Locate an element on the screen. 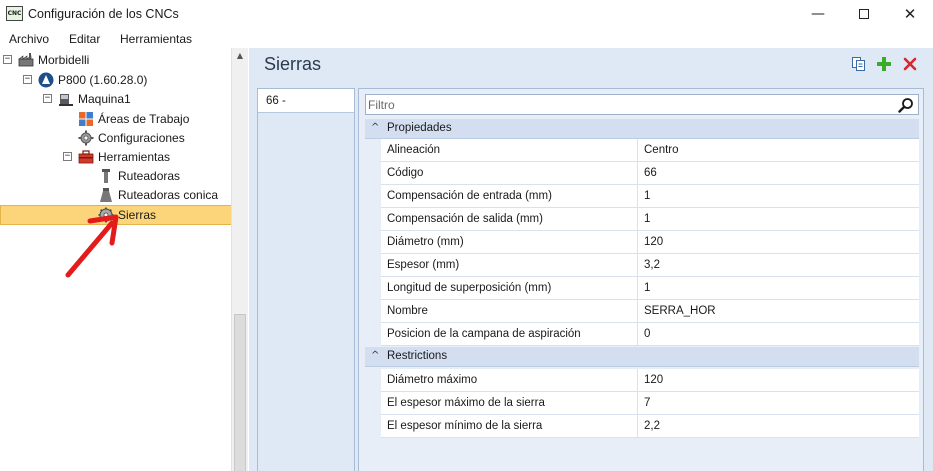 Image resolution: width=933 pixels, height=472 pixels. property-row: Compensación de entrada (mm) 1 is located at coordinates (642, 196).